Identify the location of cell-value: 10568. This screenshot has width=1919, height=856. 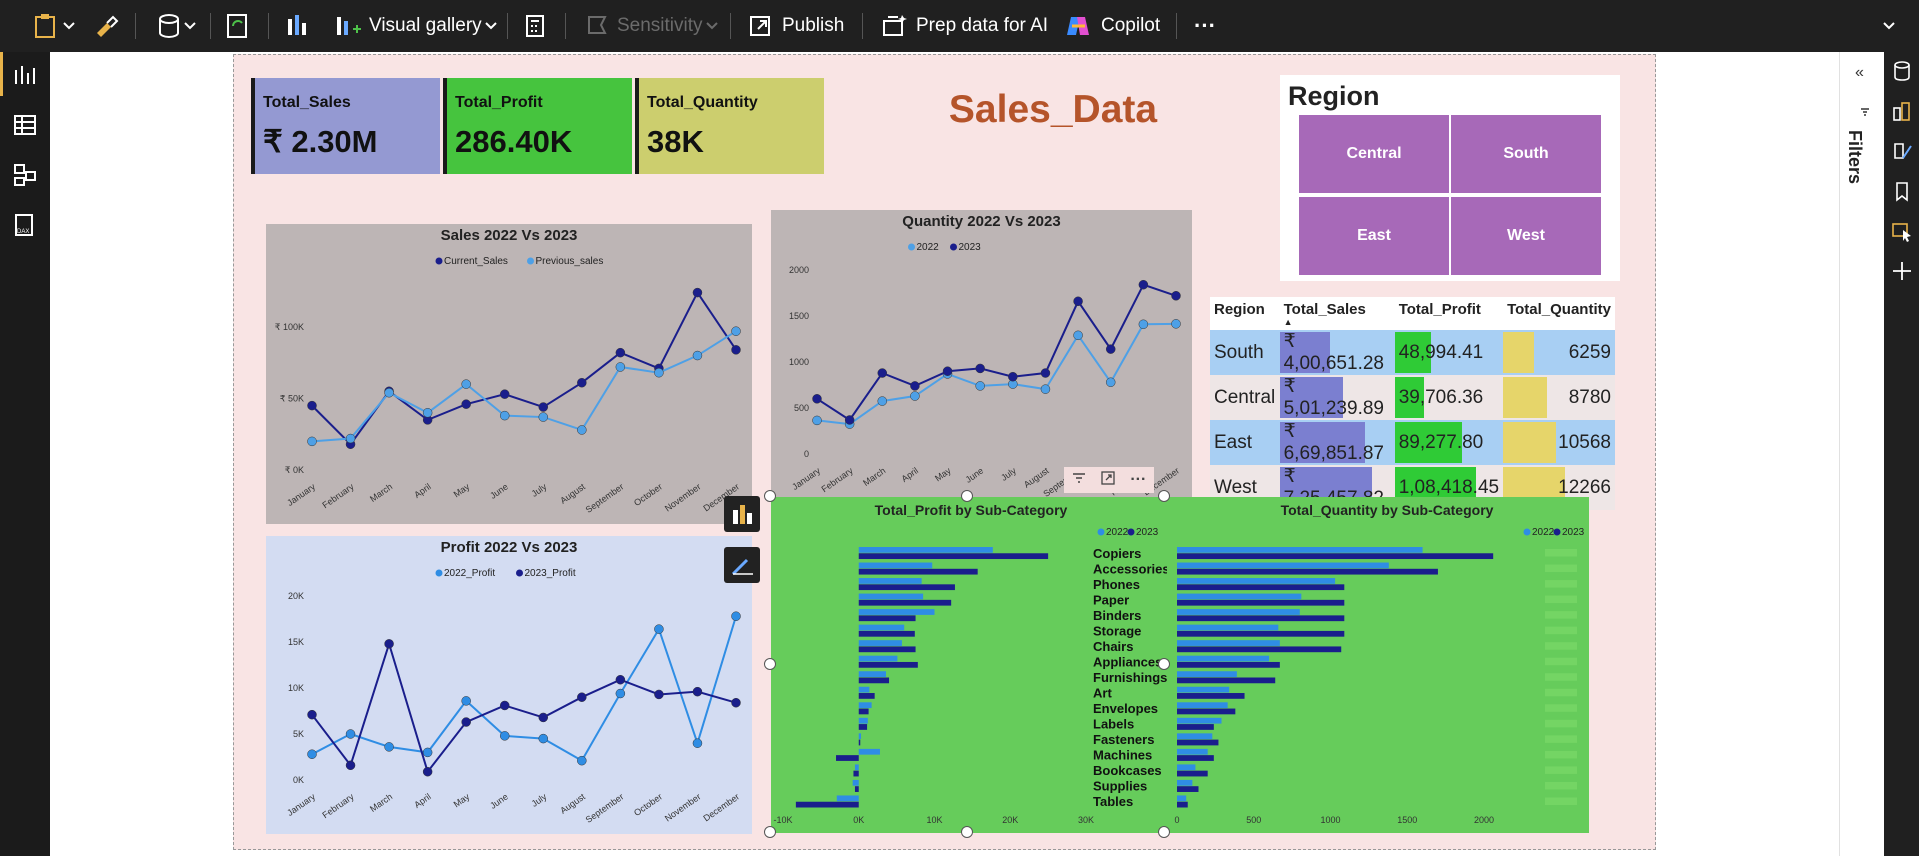
(1584, 442).